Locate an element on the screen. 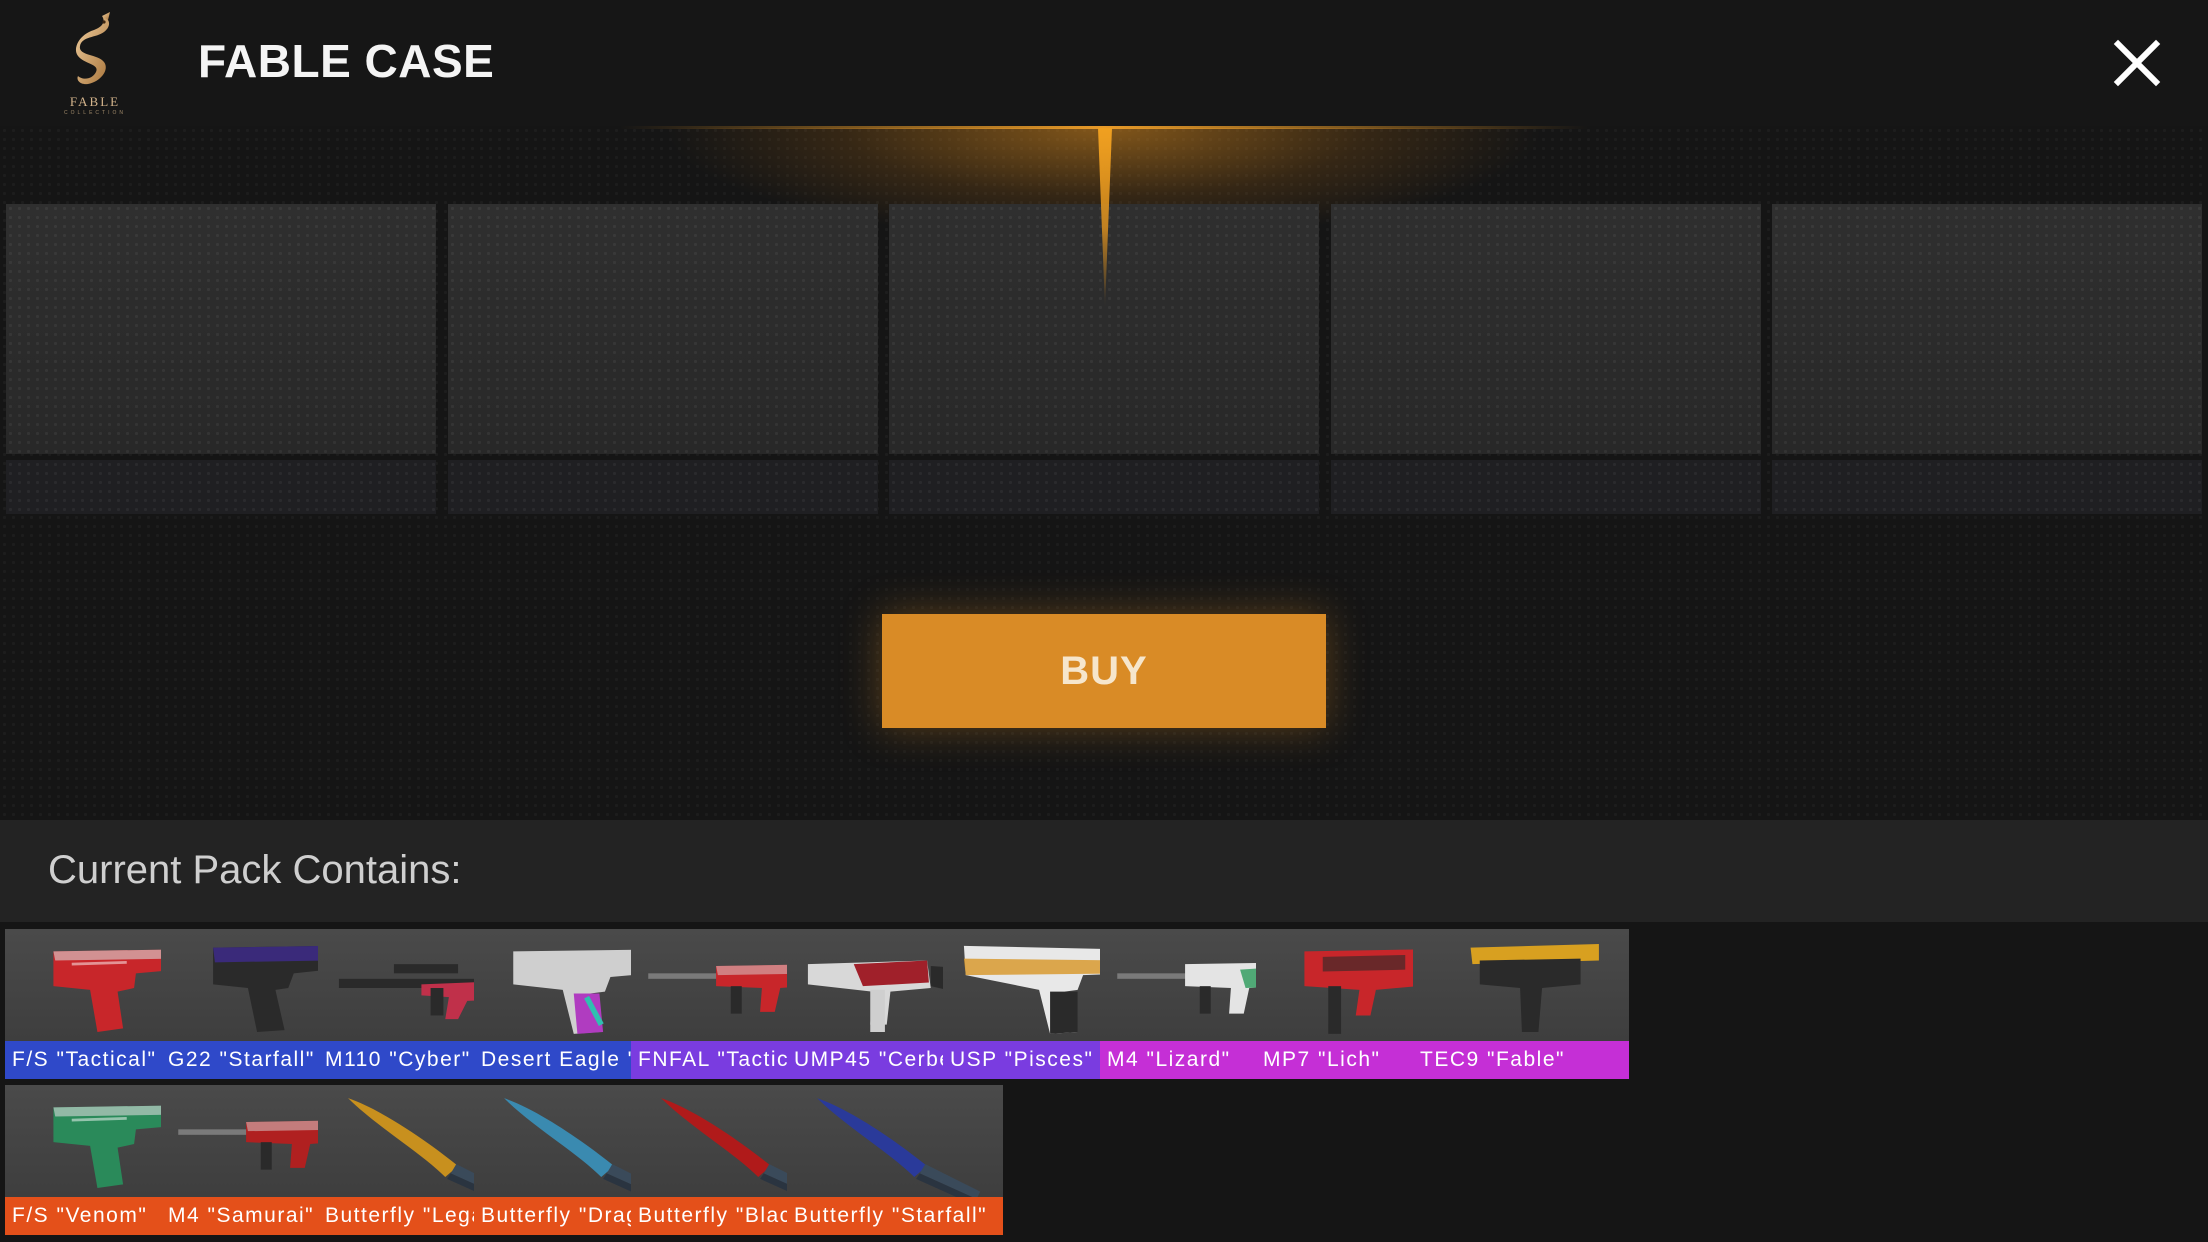 The image size is (2208, 1242). logo-text: FABLE is located at coordinates (95, 101).